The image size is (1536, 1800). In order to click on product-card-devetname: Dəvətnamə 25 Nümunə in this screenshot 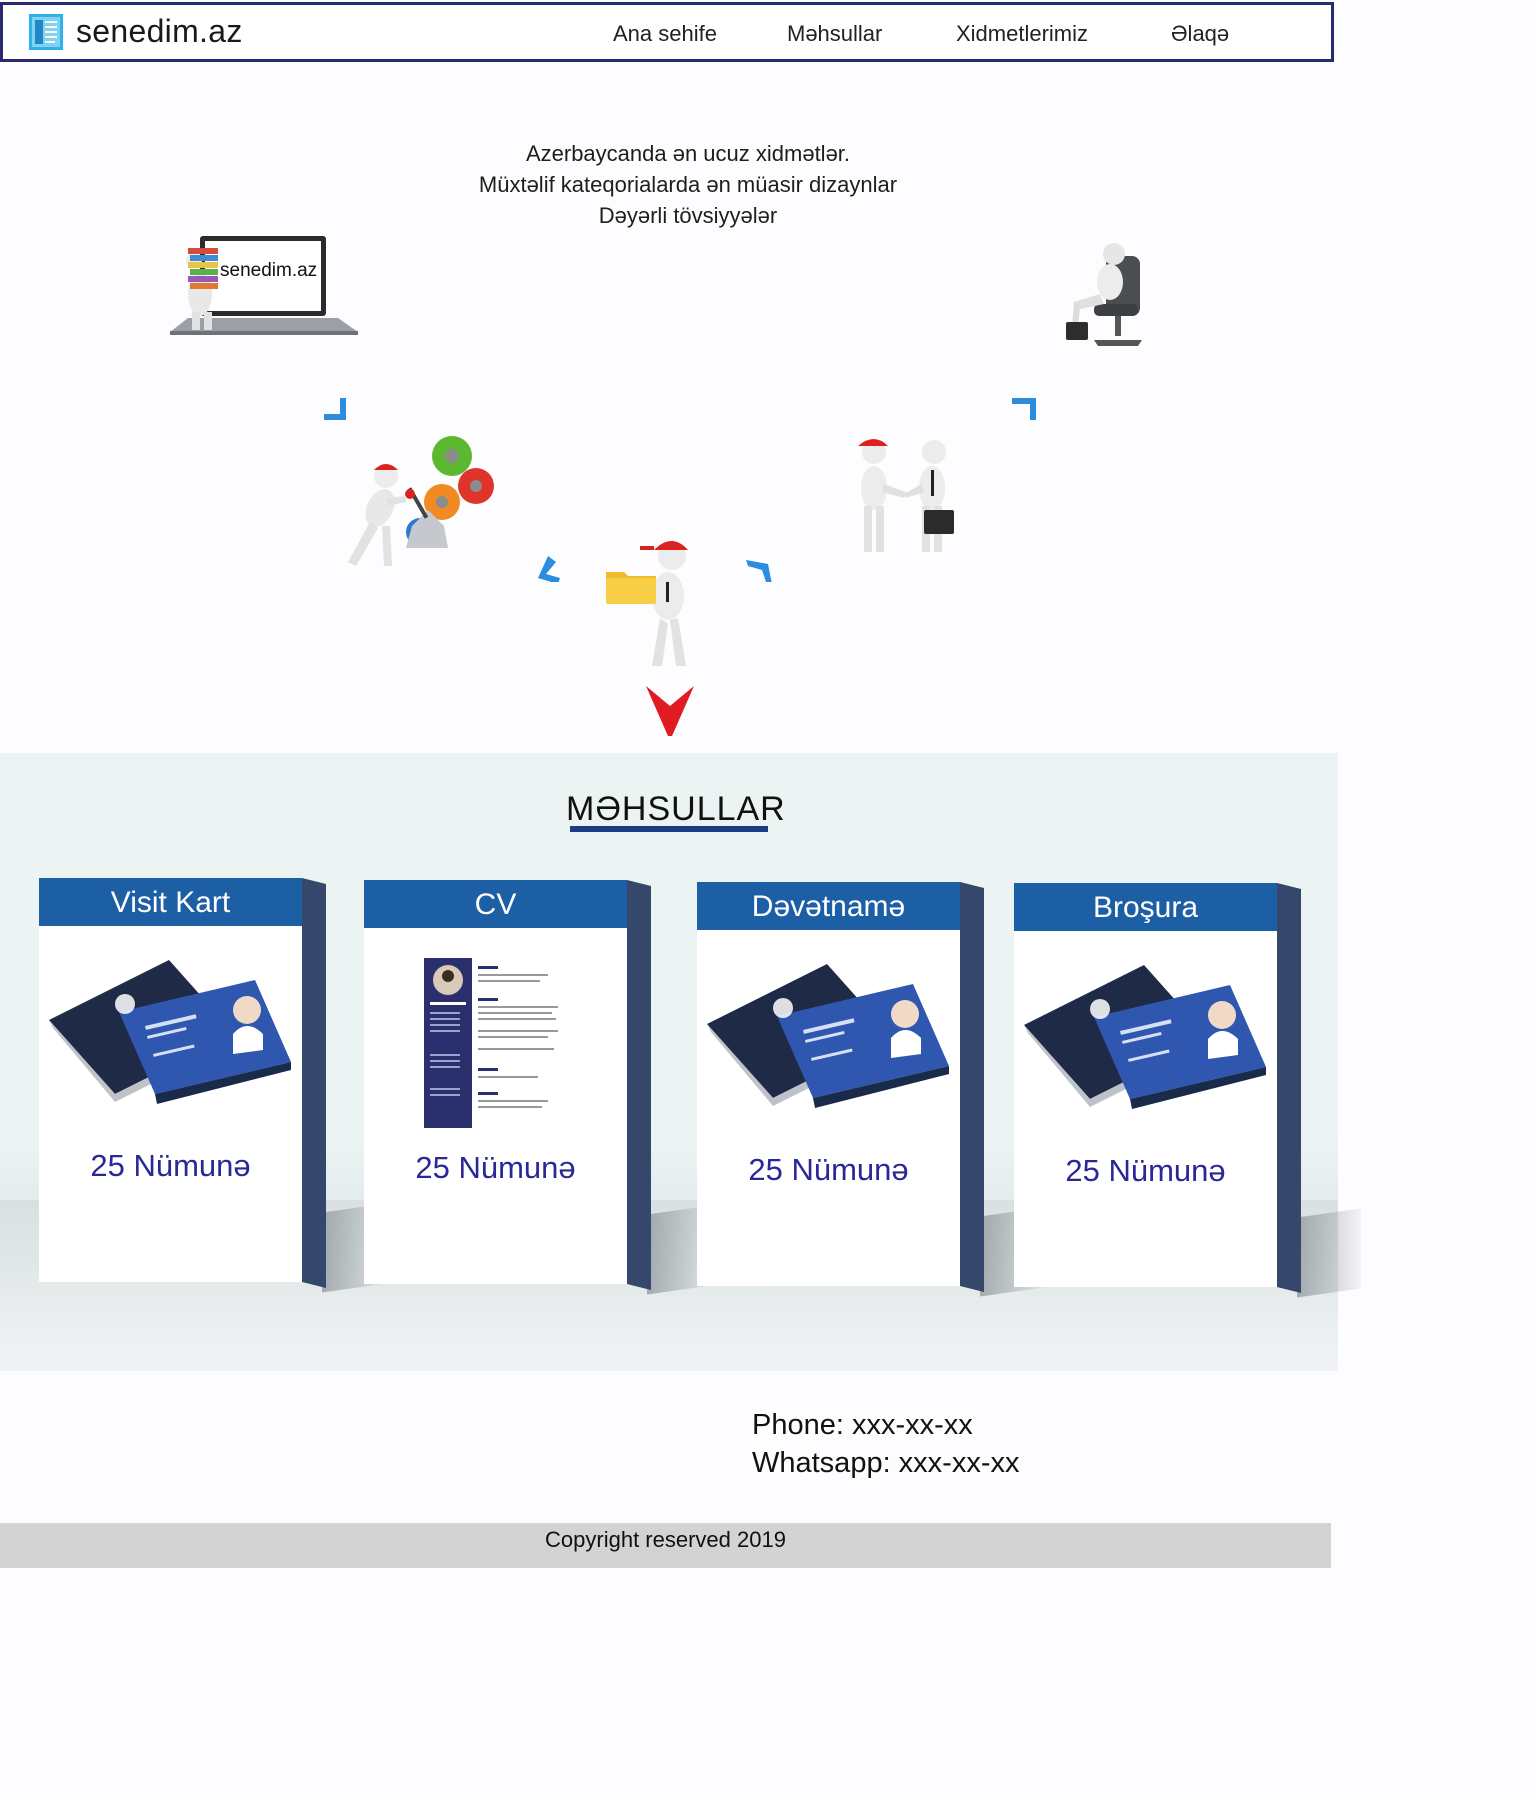, I will do `click(870, 1089)`.